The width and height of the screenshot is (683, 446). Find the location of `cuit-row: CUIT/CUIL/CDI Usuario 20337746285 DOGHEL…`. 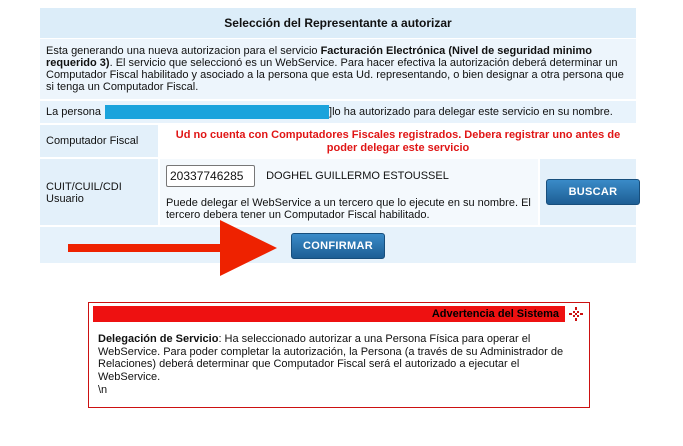

cuit-row: CUIT/CUIL/CDI Usuario 20337746285 DOGHEL… is located at coordinates (340, 193).